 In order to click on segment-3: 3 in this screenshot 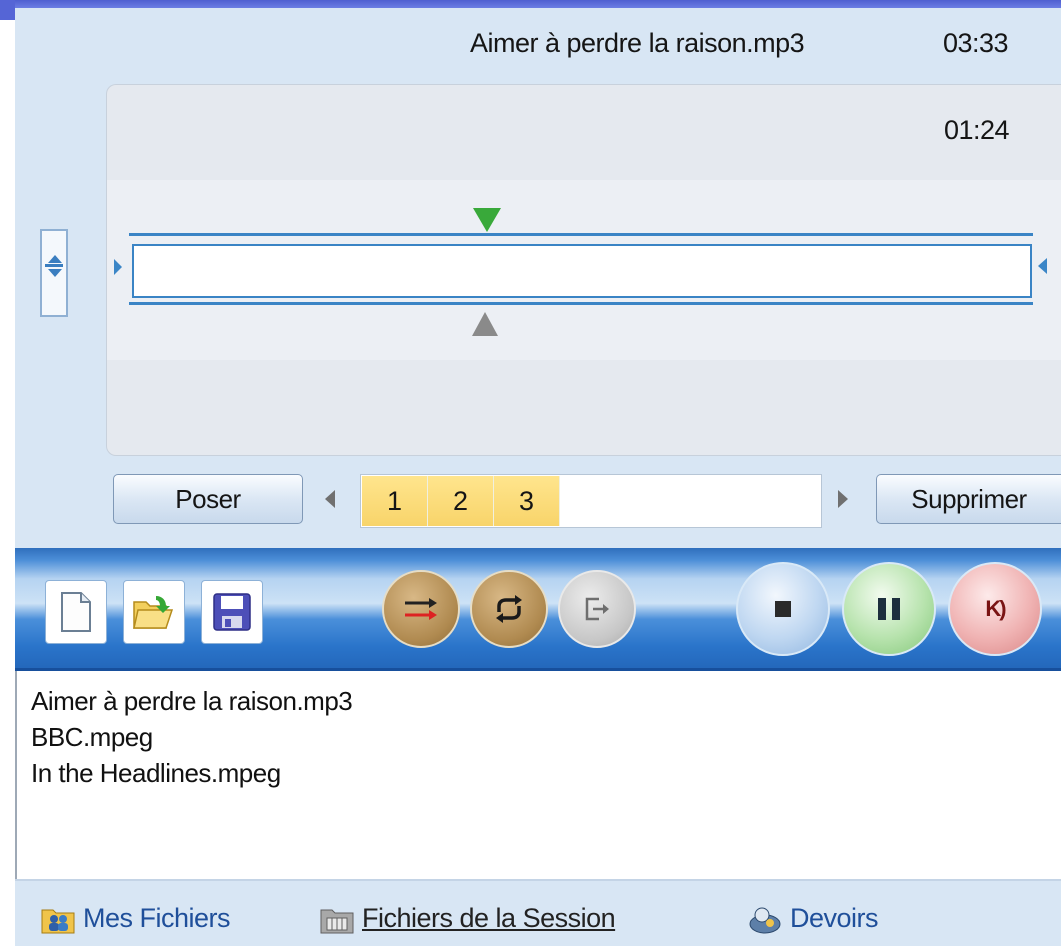, I will do `click(527, 501)`.